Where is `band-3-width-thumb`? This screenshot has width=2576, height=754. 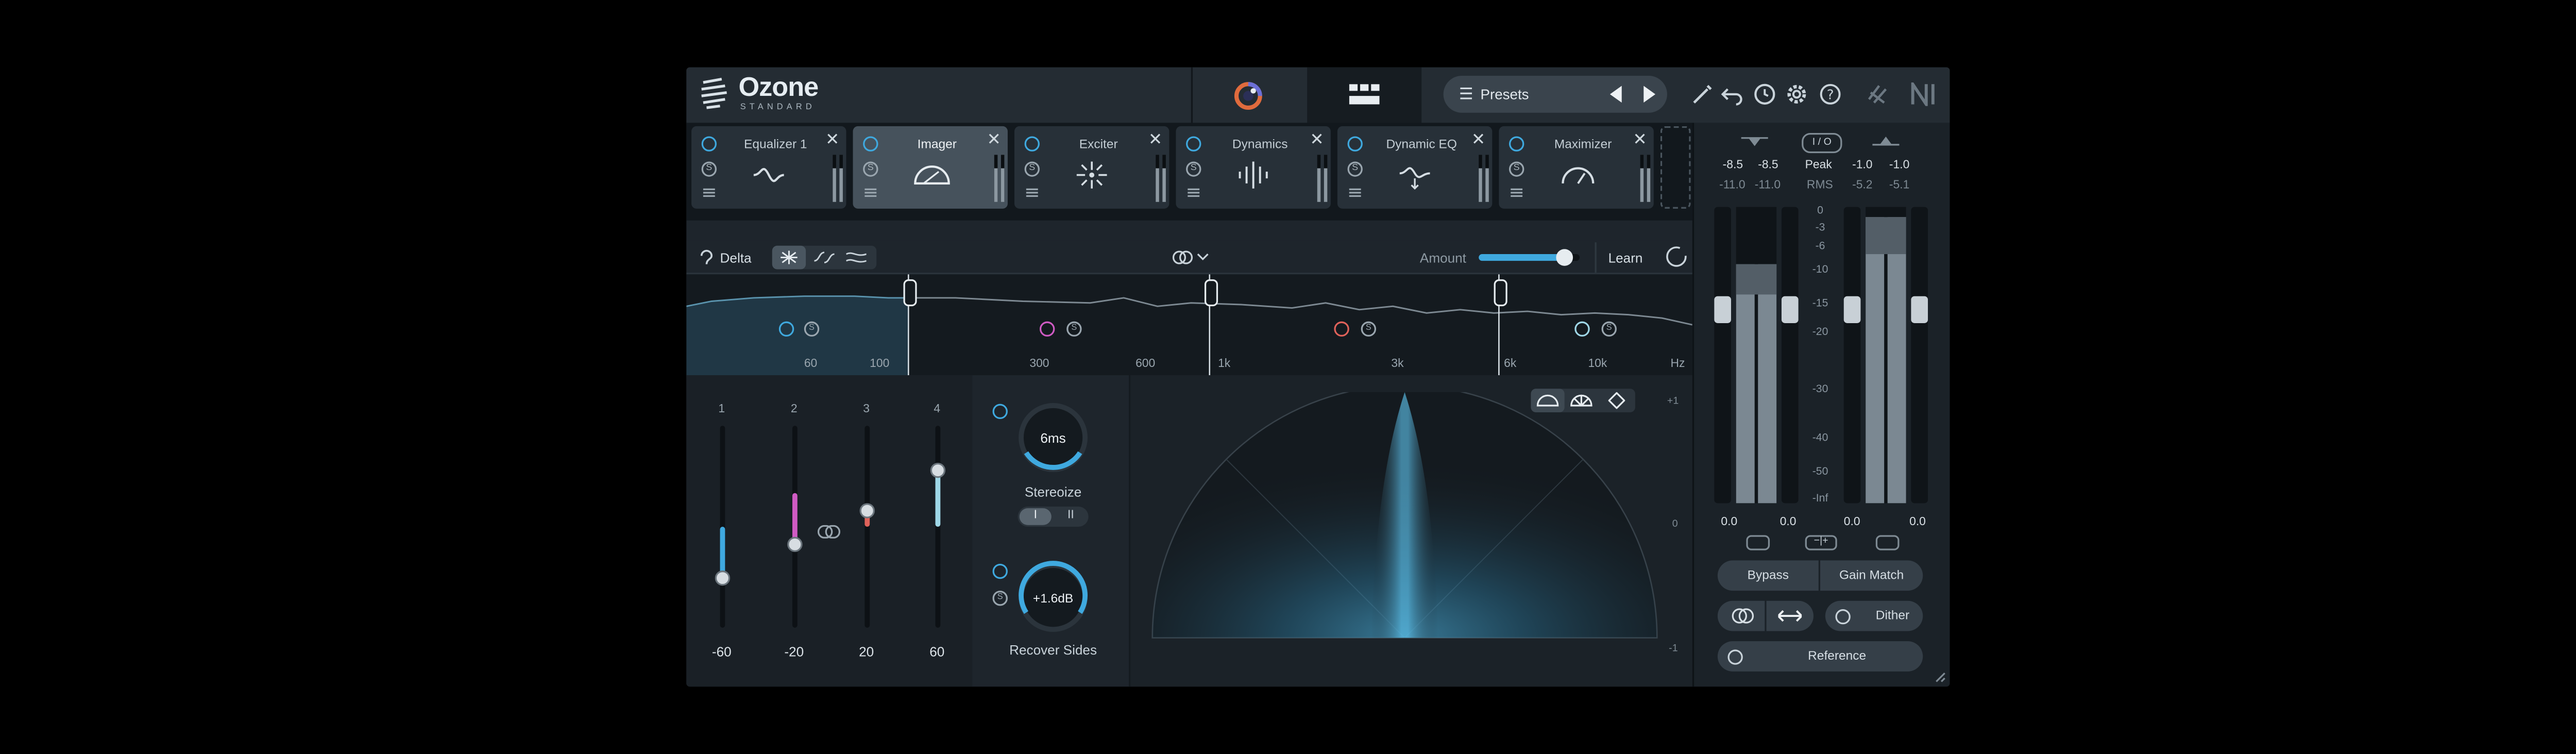
band-3-width-thumb is located at coordinates (867, 510).